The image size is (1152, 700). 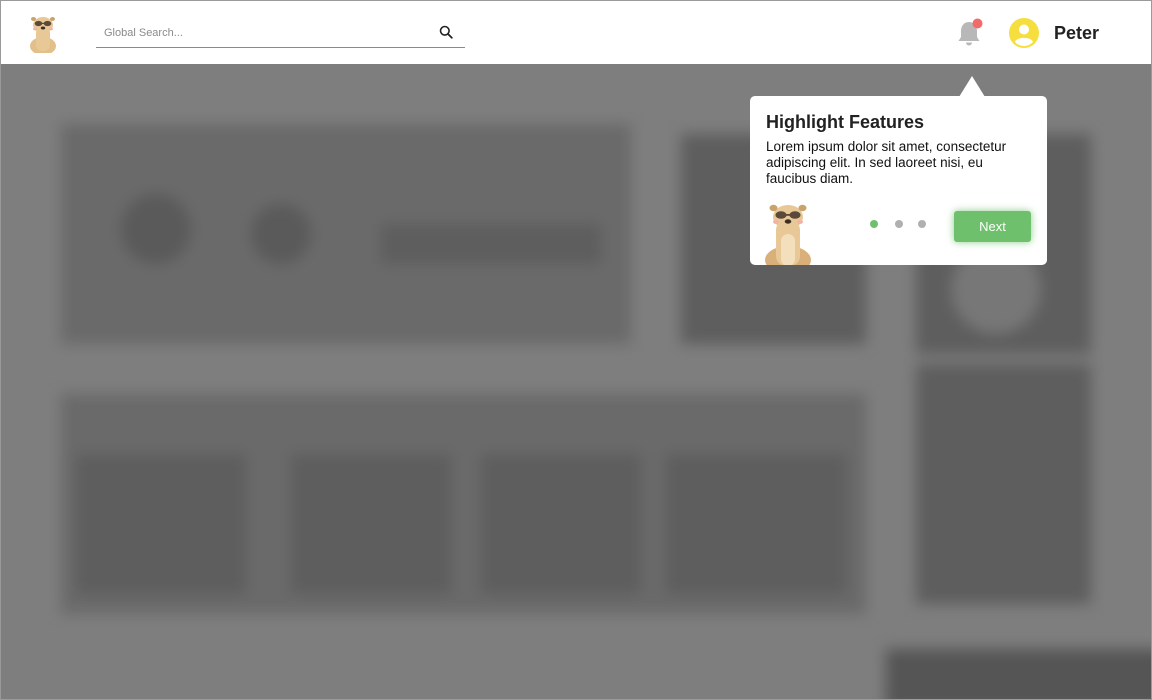 What do you see at coordinates (43, 34) in the screenshot?
I see `meerkat-logo-icon` at bounding box center [43, 34].